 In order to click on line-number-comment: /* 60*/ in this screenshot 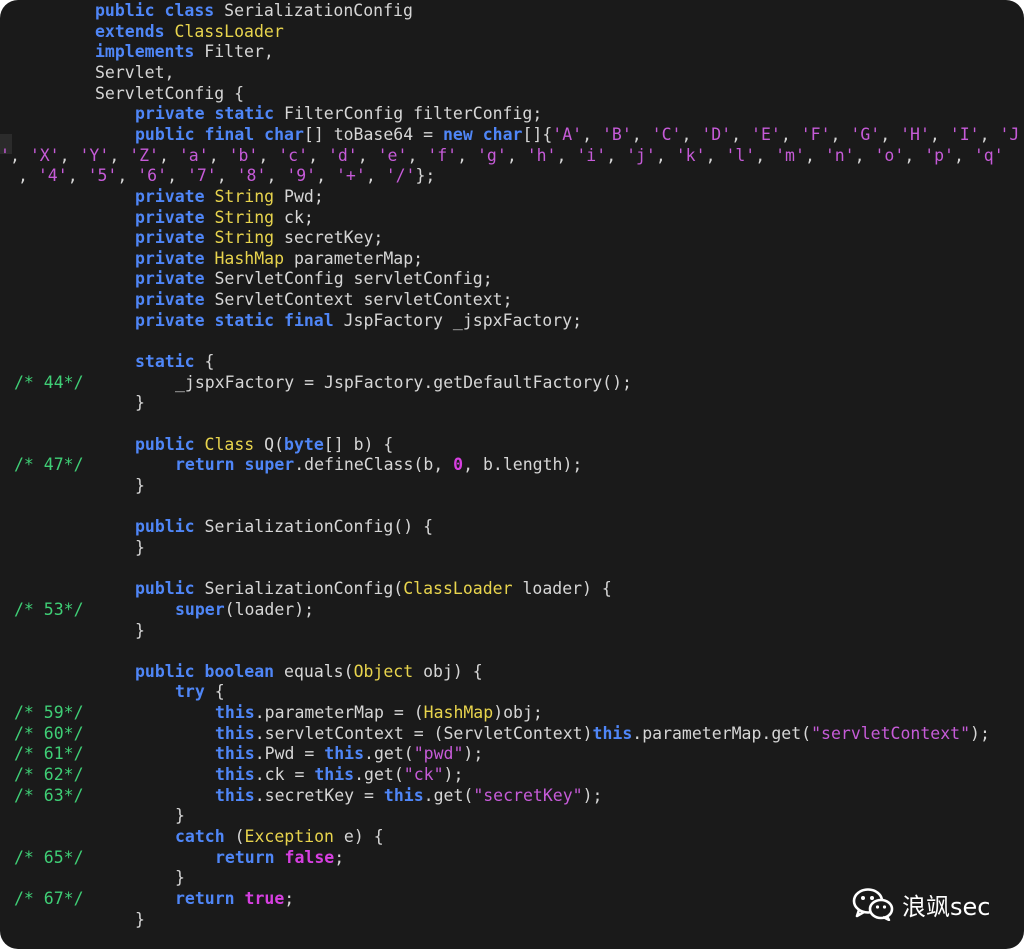, I will do `click(49, 733)`.